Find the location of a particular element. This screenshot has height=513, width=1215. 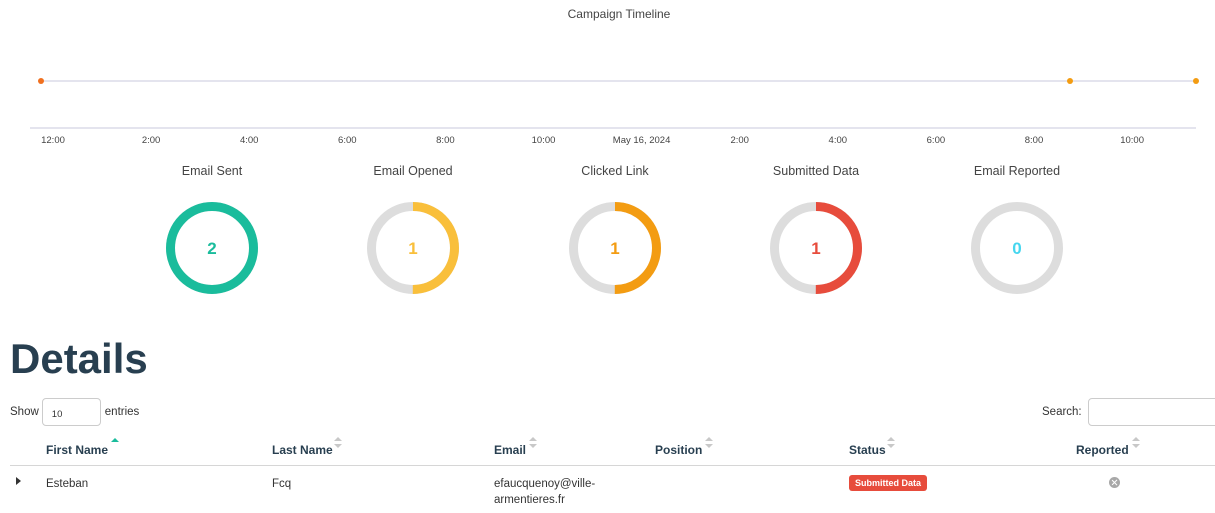

times-circle-icon is located at coordinates (1114, 482).